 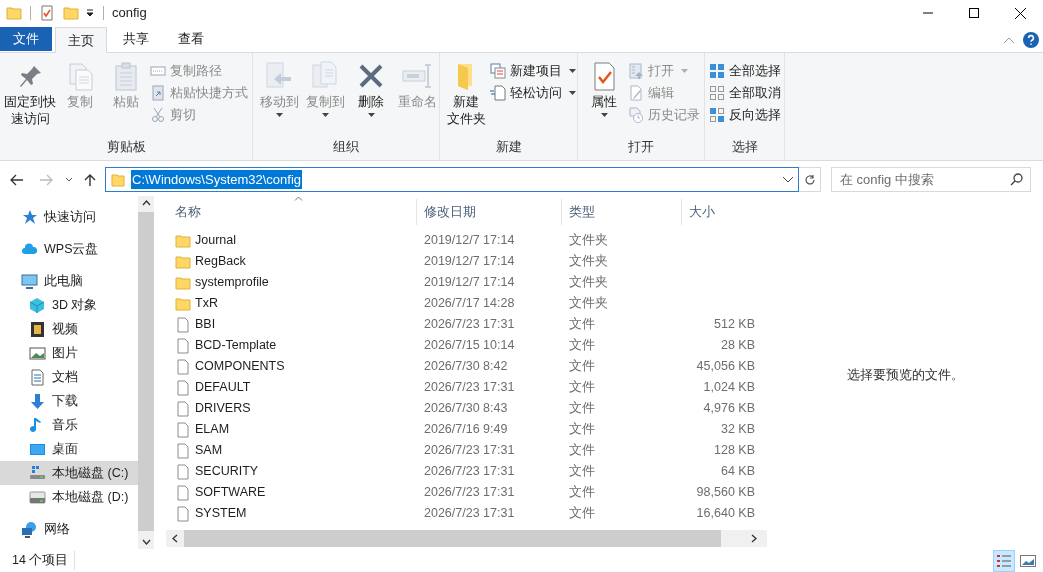 What do you see at coordinates (1016, 179) in the screenshot?
I see `search-icon` at bounding box center [1016, 179].